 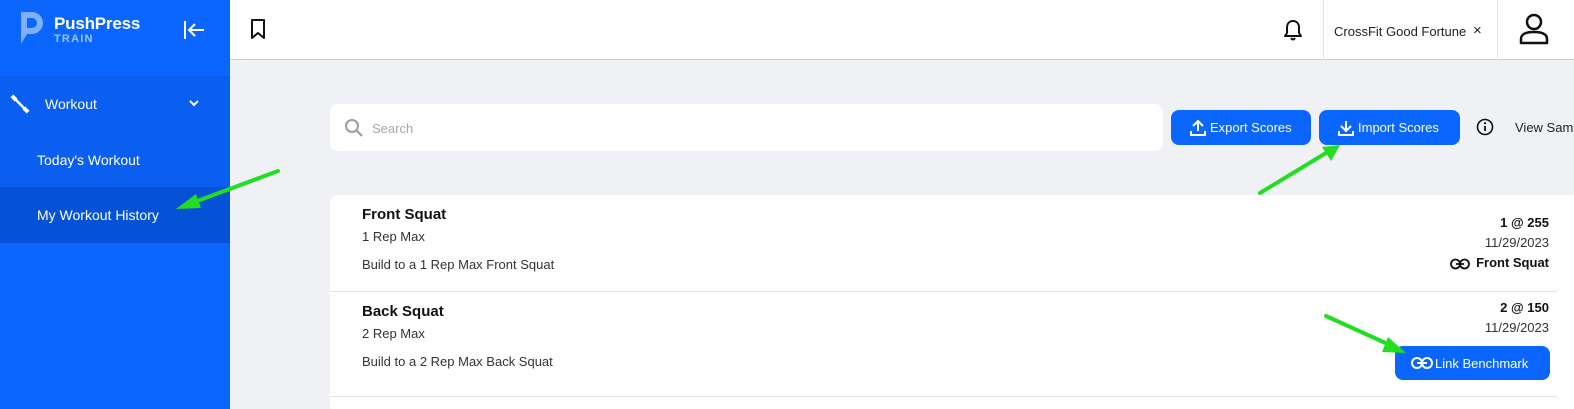 What do you see at coordinates (115, 104) in the screenshot?
I see `sidebar-group-workout: Workout` at bounding box center [115, 104].